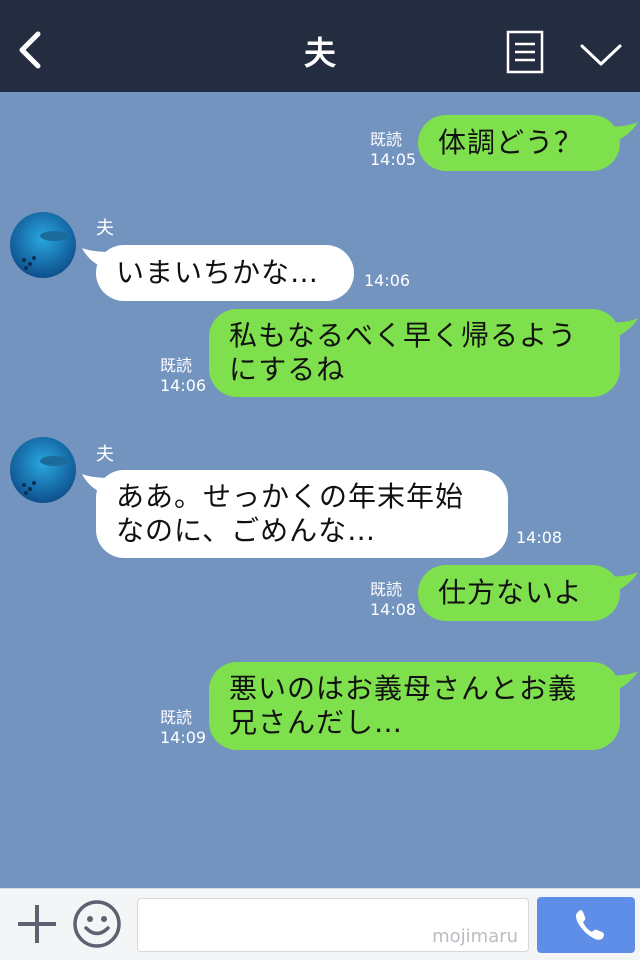  I want to click on message-text-line: 悪いのはお義母さんとお義, so click(403, 688).